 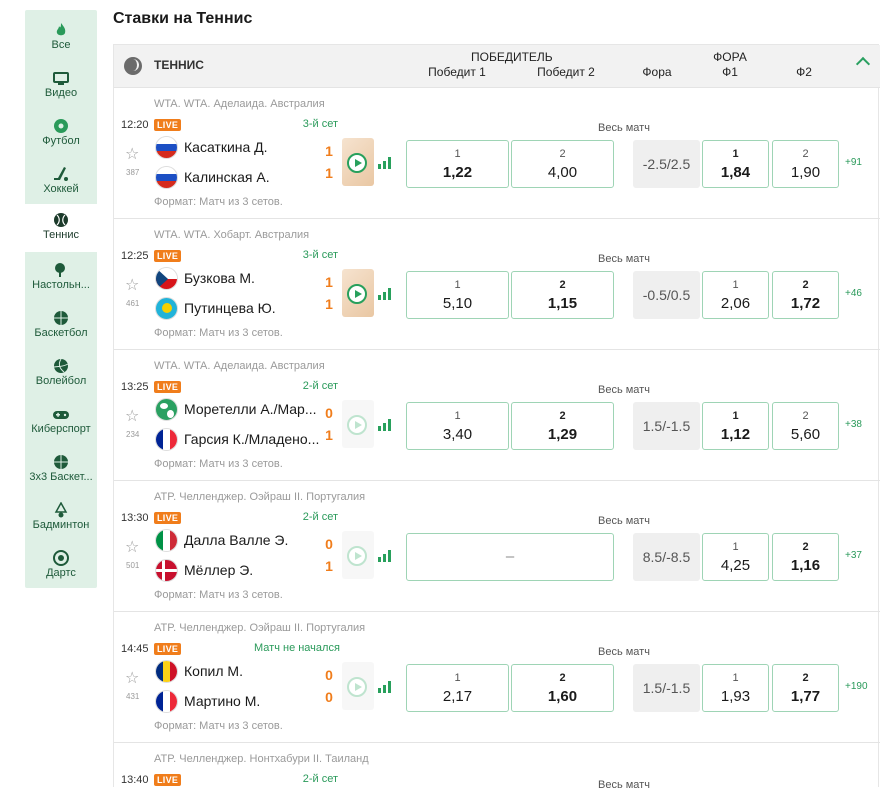 I want to click on match-format: Формат: Матч из 3 сетов., so click(x=218, y=726).